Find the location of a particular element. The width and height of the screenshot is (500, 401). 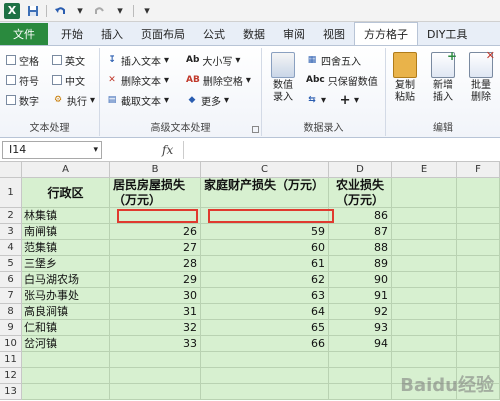

row-header: 11 is located at coordinates (11, 360).